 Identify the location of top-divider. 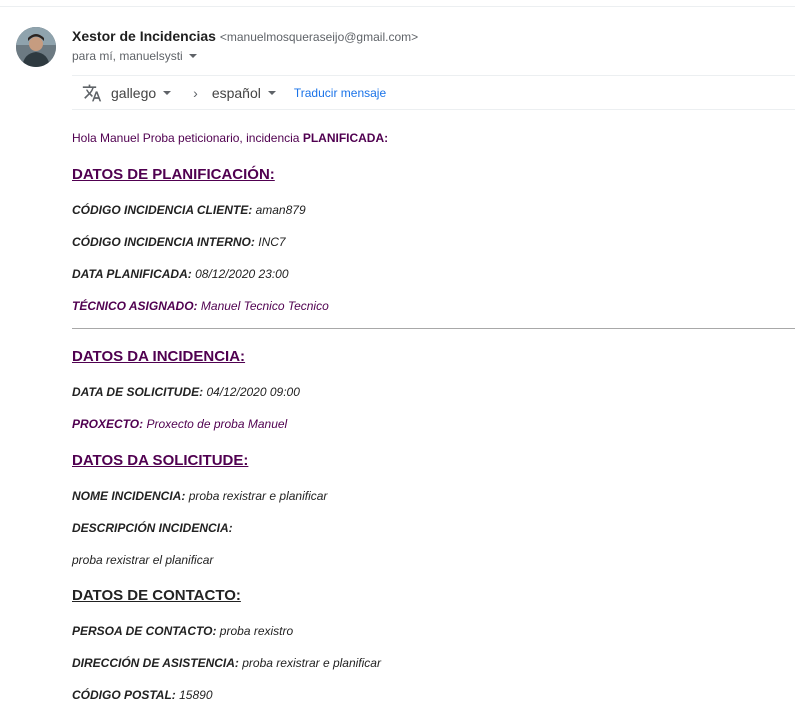
(397, 6).